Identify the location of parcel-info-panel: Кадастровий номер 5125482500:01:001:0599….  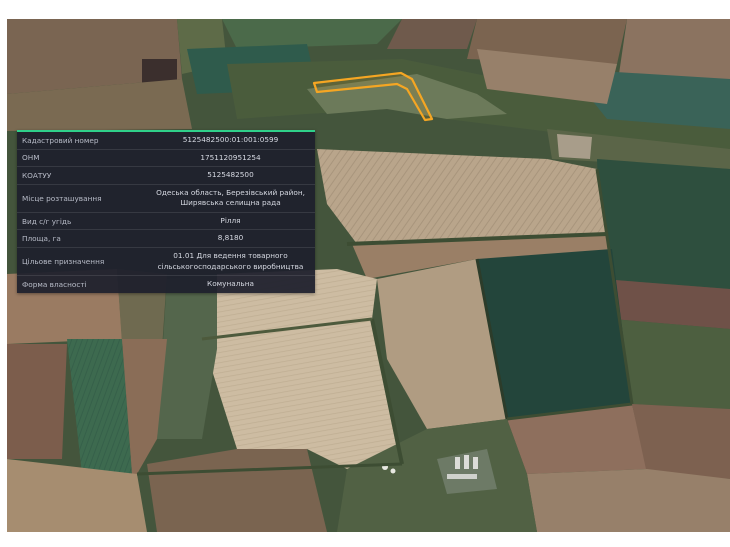
(166, 211).